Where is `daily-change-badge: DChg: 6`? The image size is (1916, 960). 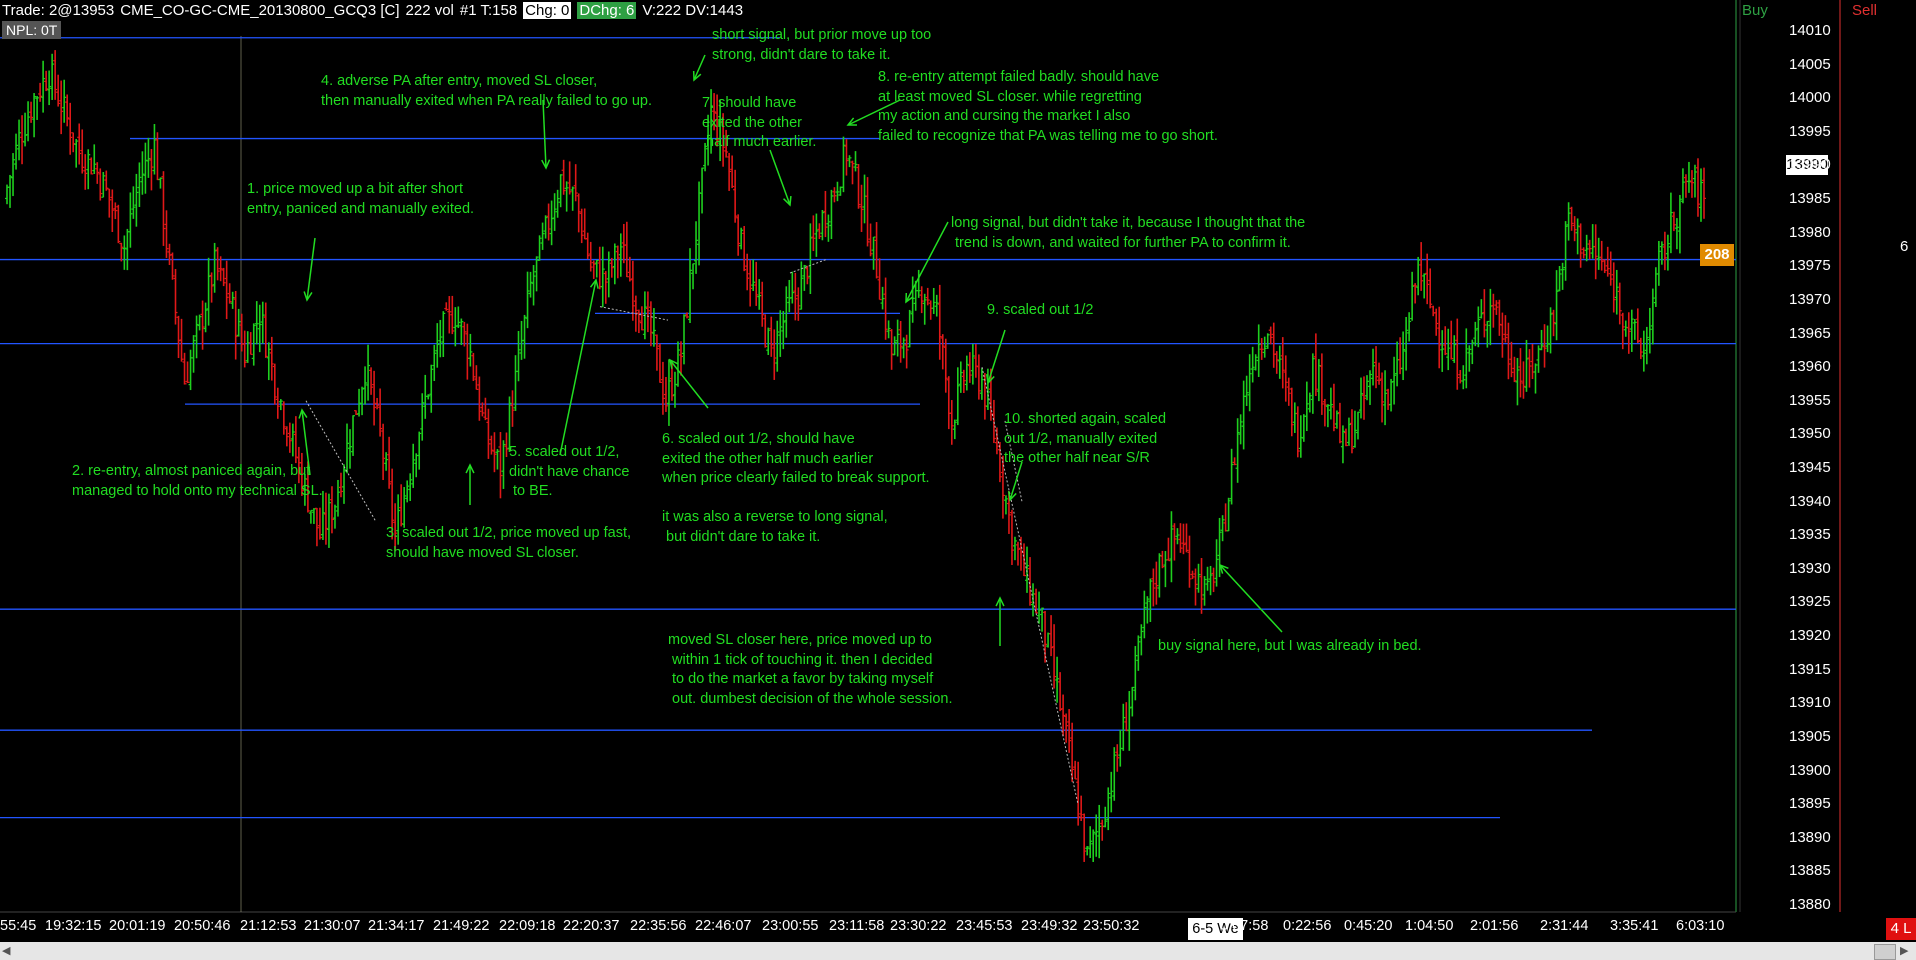
daily-change-badge: DChg: 6 is located at coordinates (607, 10).